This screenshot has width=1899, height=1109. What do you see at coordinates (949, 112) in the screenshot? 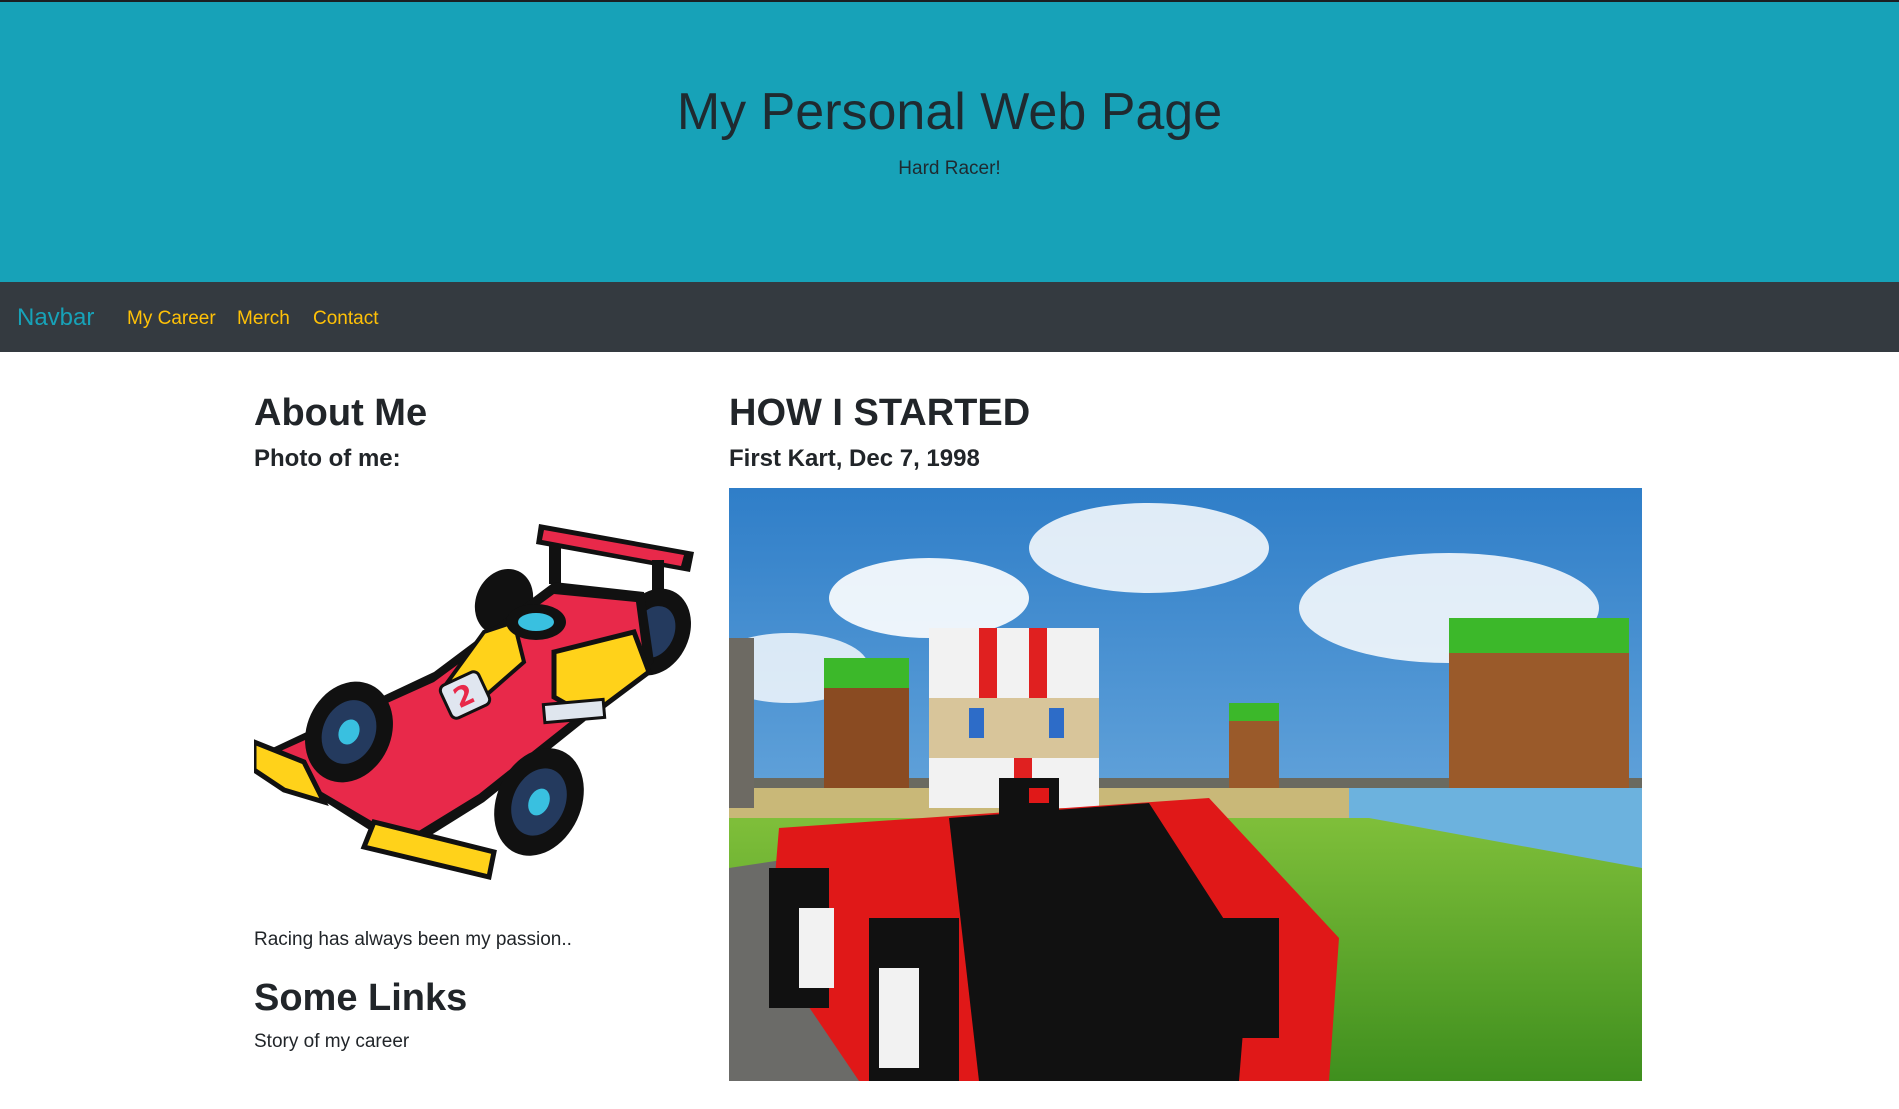
I see `page-title: My Personal Web Page` at bounding box center [949, 112].